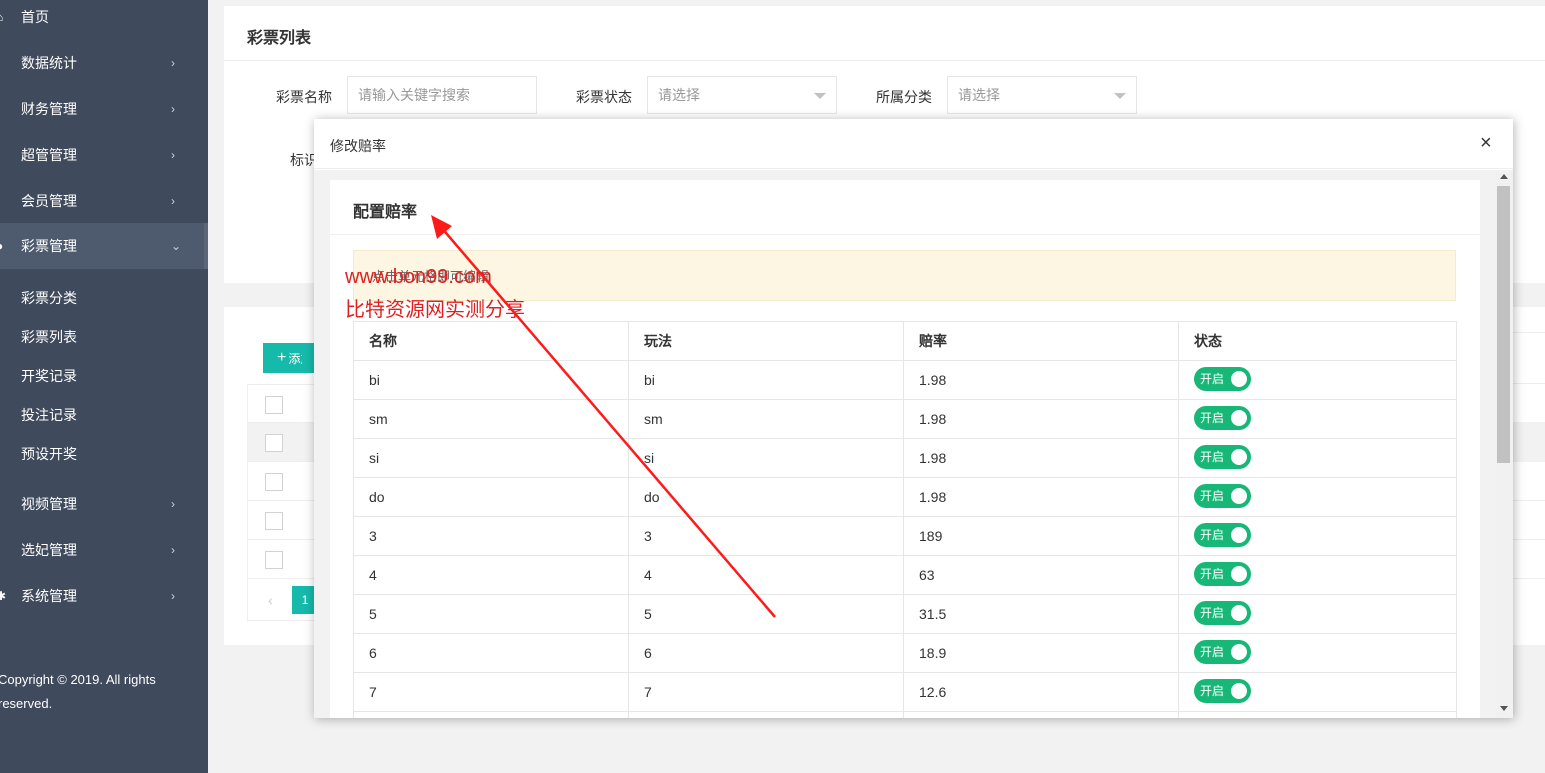 Image resolution: width=1545 pixels, height=773 pixels. I want to click on sidebar-item-lottery: ● 彩票管理 ⌄, so click(104, 246).